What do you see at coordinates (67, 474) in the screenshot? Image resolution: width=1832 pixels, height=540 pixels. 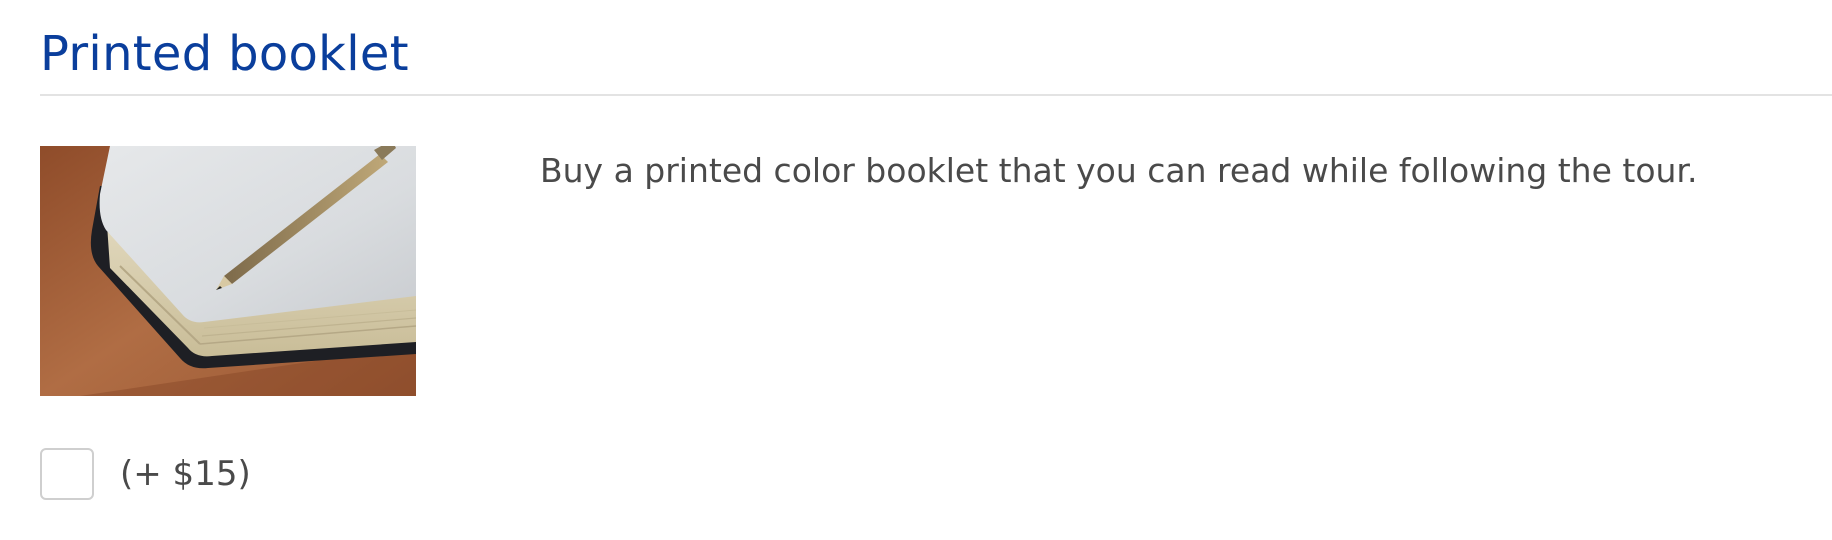 I see `booklet-checkbox` at bounding box center [67, 474].